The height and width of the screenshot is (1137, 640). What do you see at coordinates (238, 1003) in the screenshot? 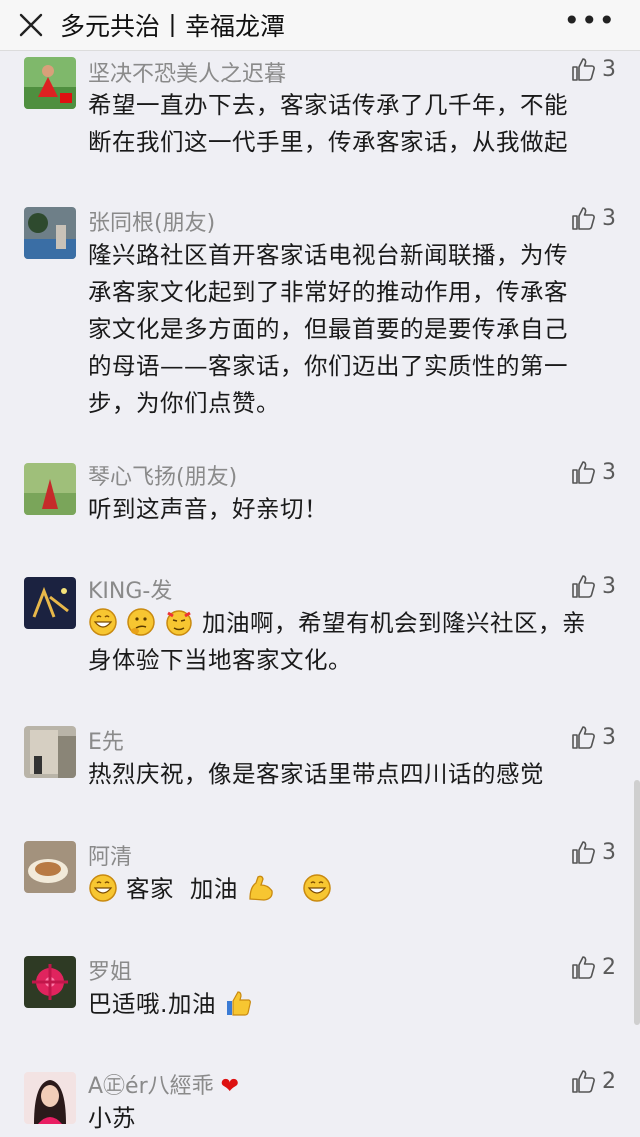
I see `thumbs-up-emoji-icon` at bounding box center [238, 1003].